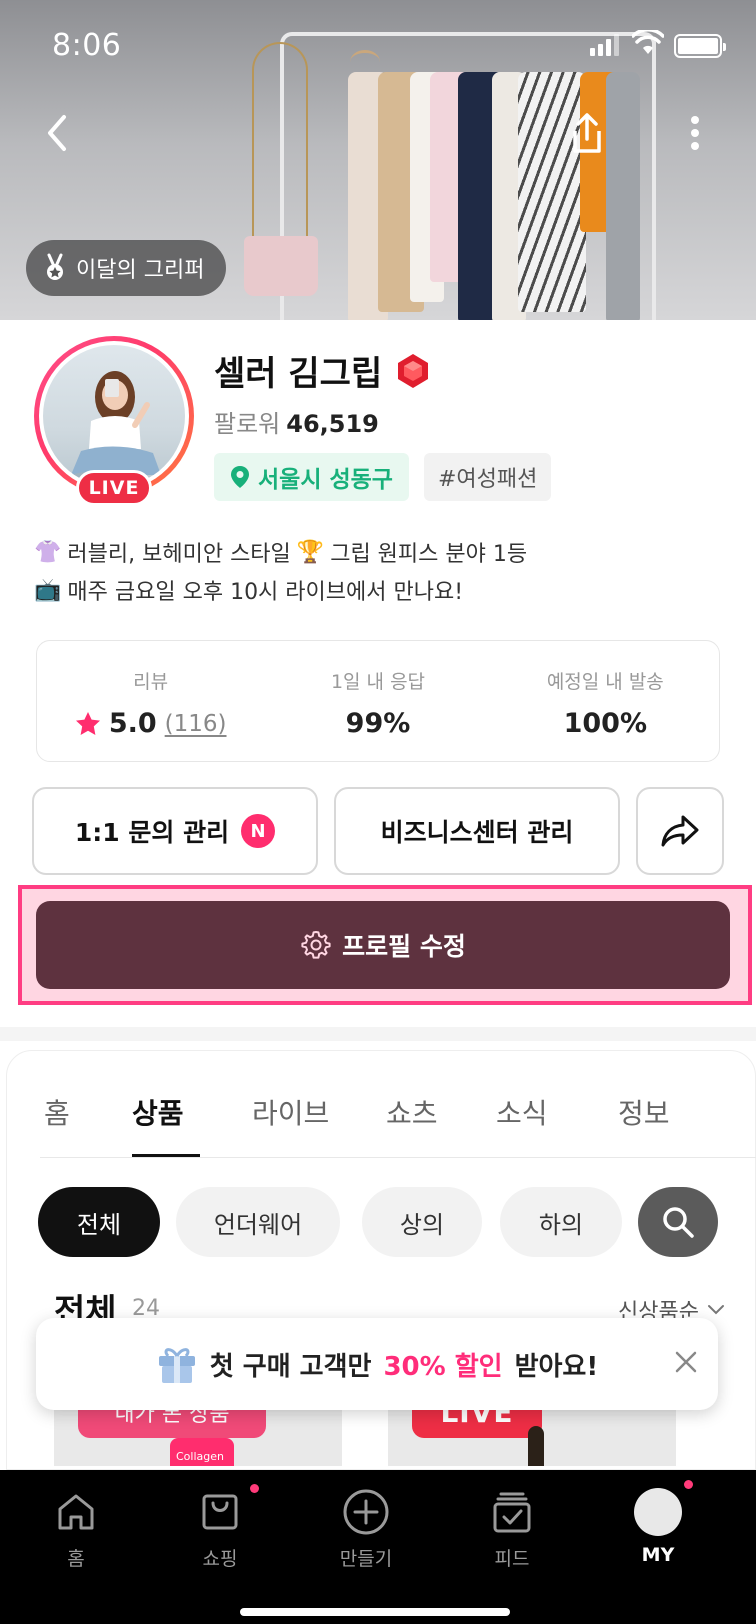  Describe the element at coordinates (150, 701) in the screenshot. I see `stat-review: 리뷰 5.0 (116)` at that location.